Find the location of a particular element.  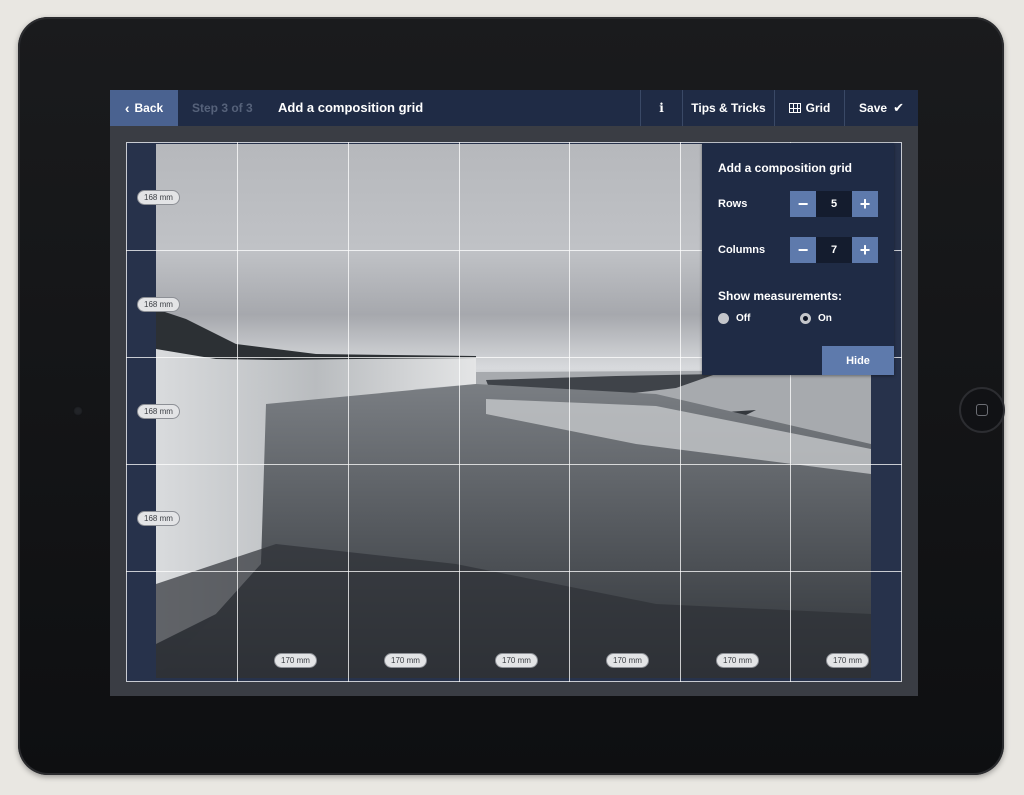

grid-label: Grid is located at coordinates (818, 108).